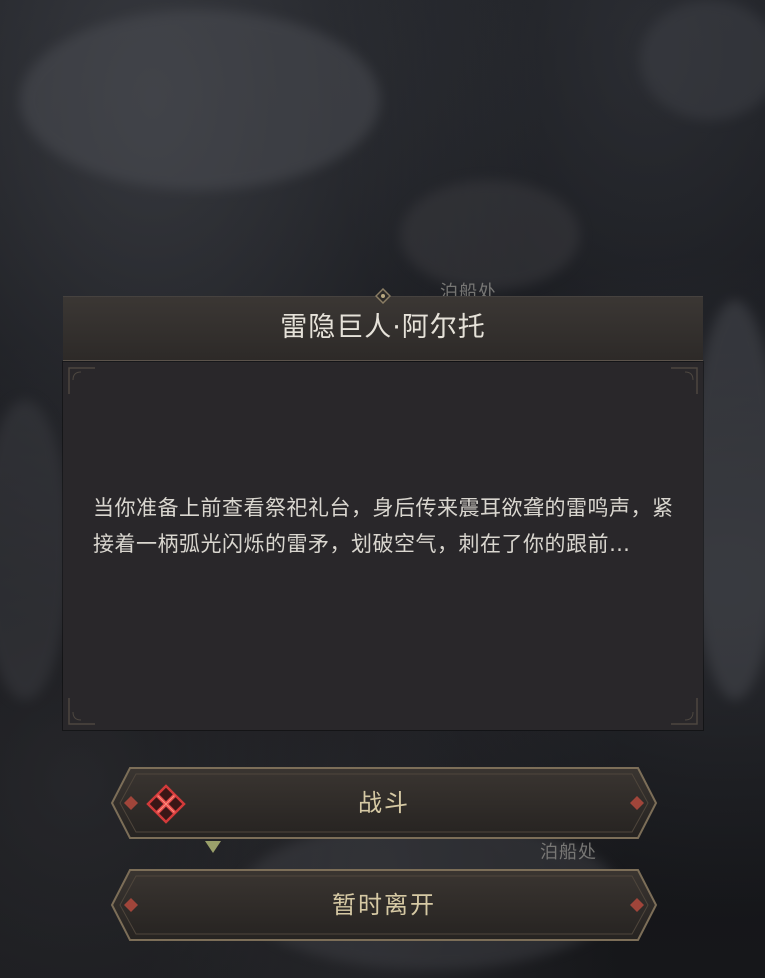 The image size is (765, 978). What do you see at coordinates (213, 847) in the screenshot?
I see `path-marker-icon` at bounding box center [213, 847].